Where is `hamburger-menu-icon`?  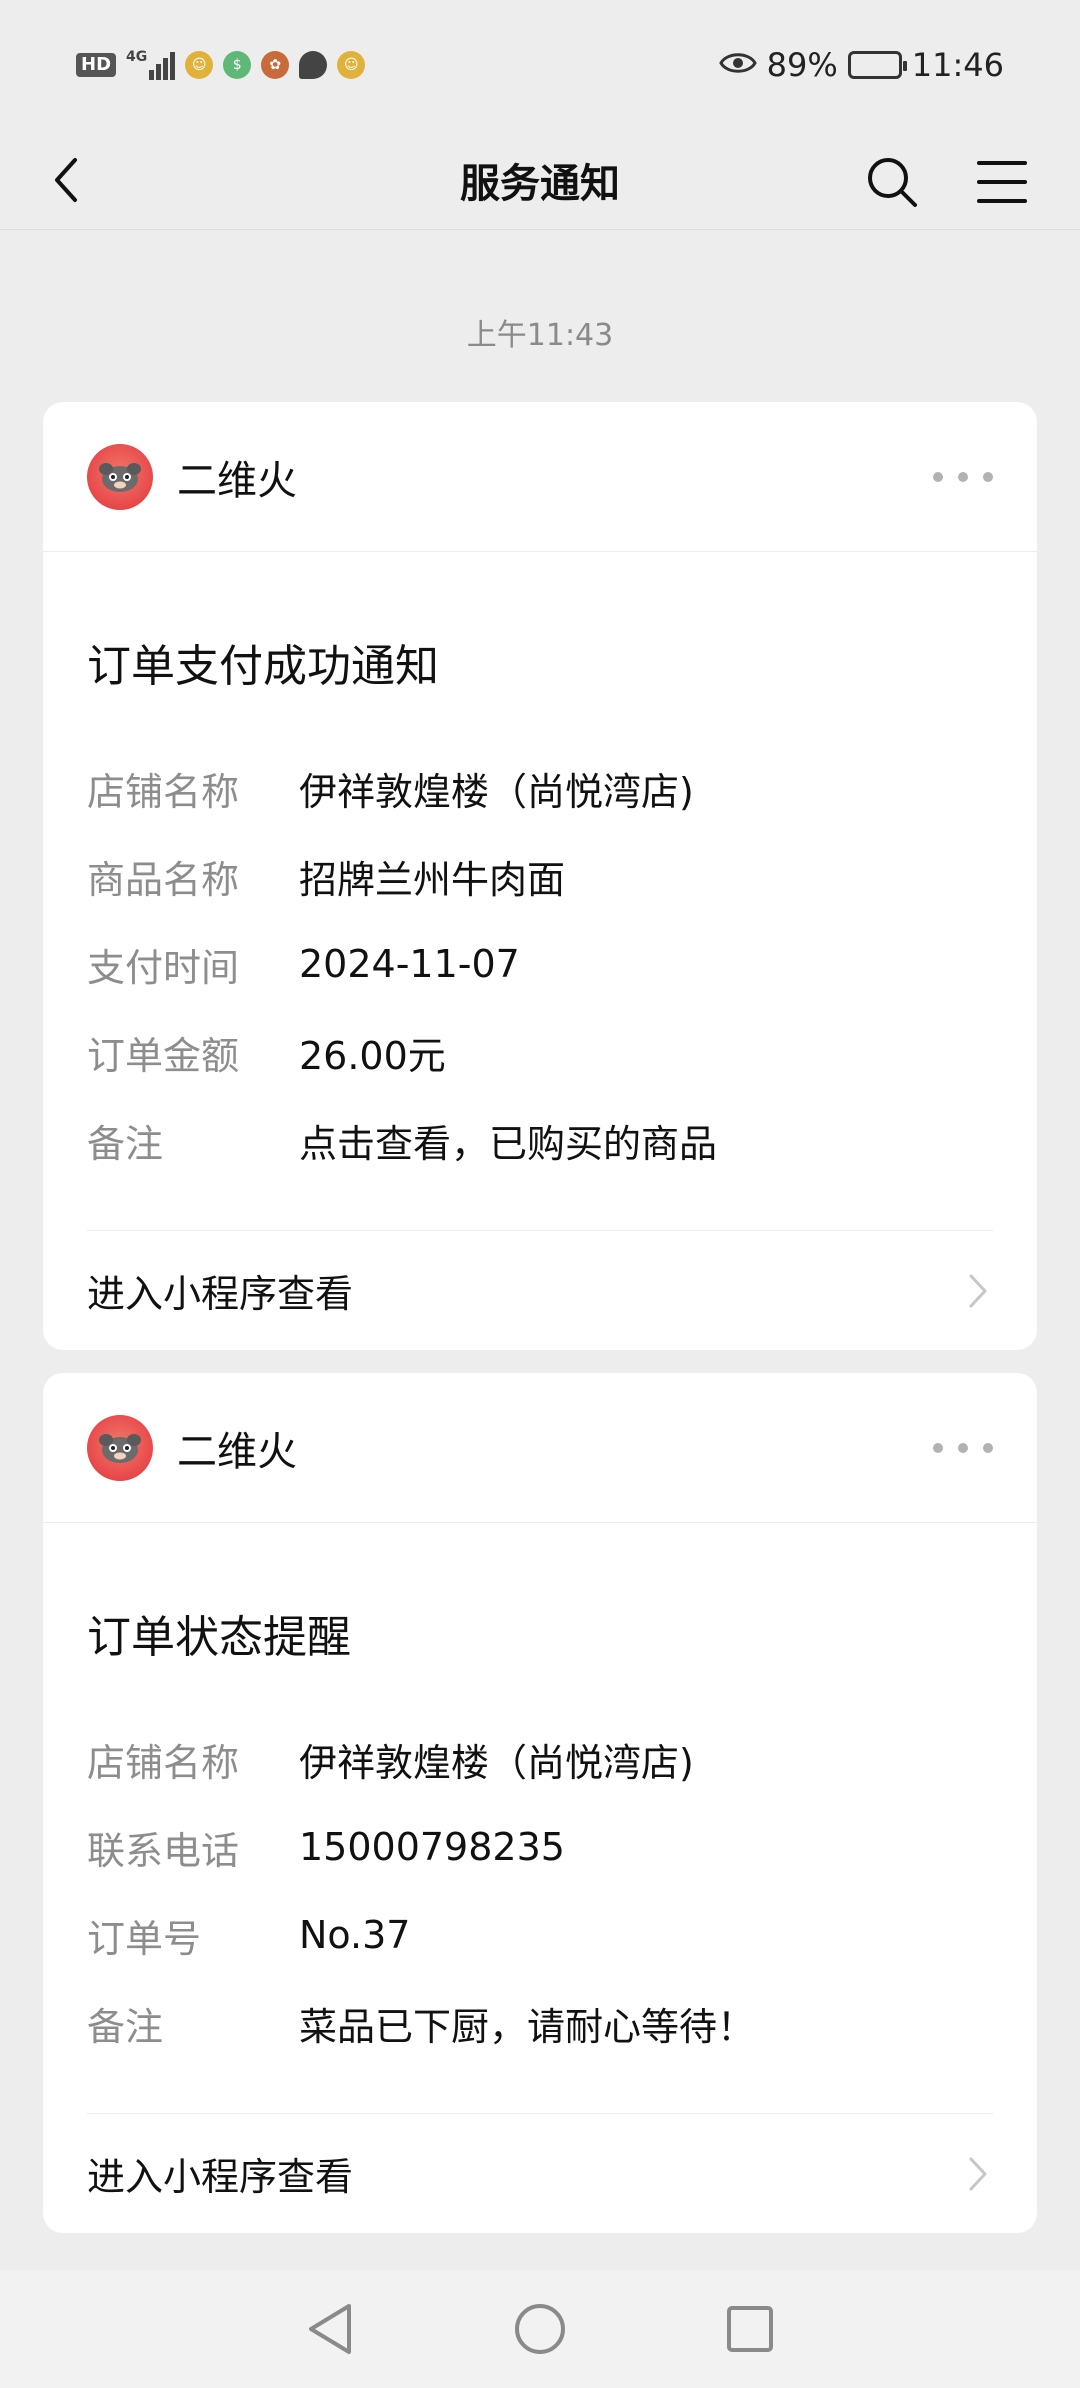 hamburger-menu-icon is located at coordinates (1002, 182).